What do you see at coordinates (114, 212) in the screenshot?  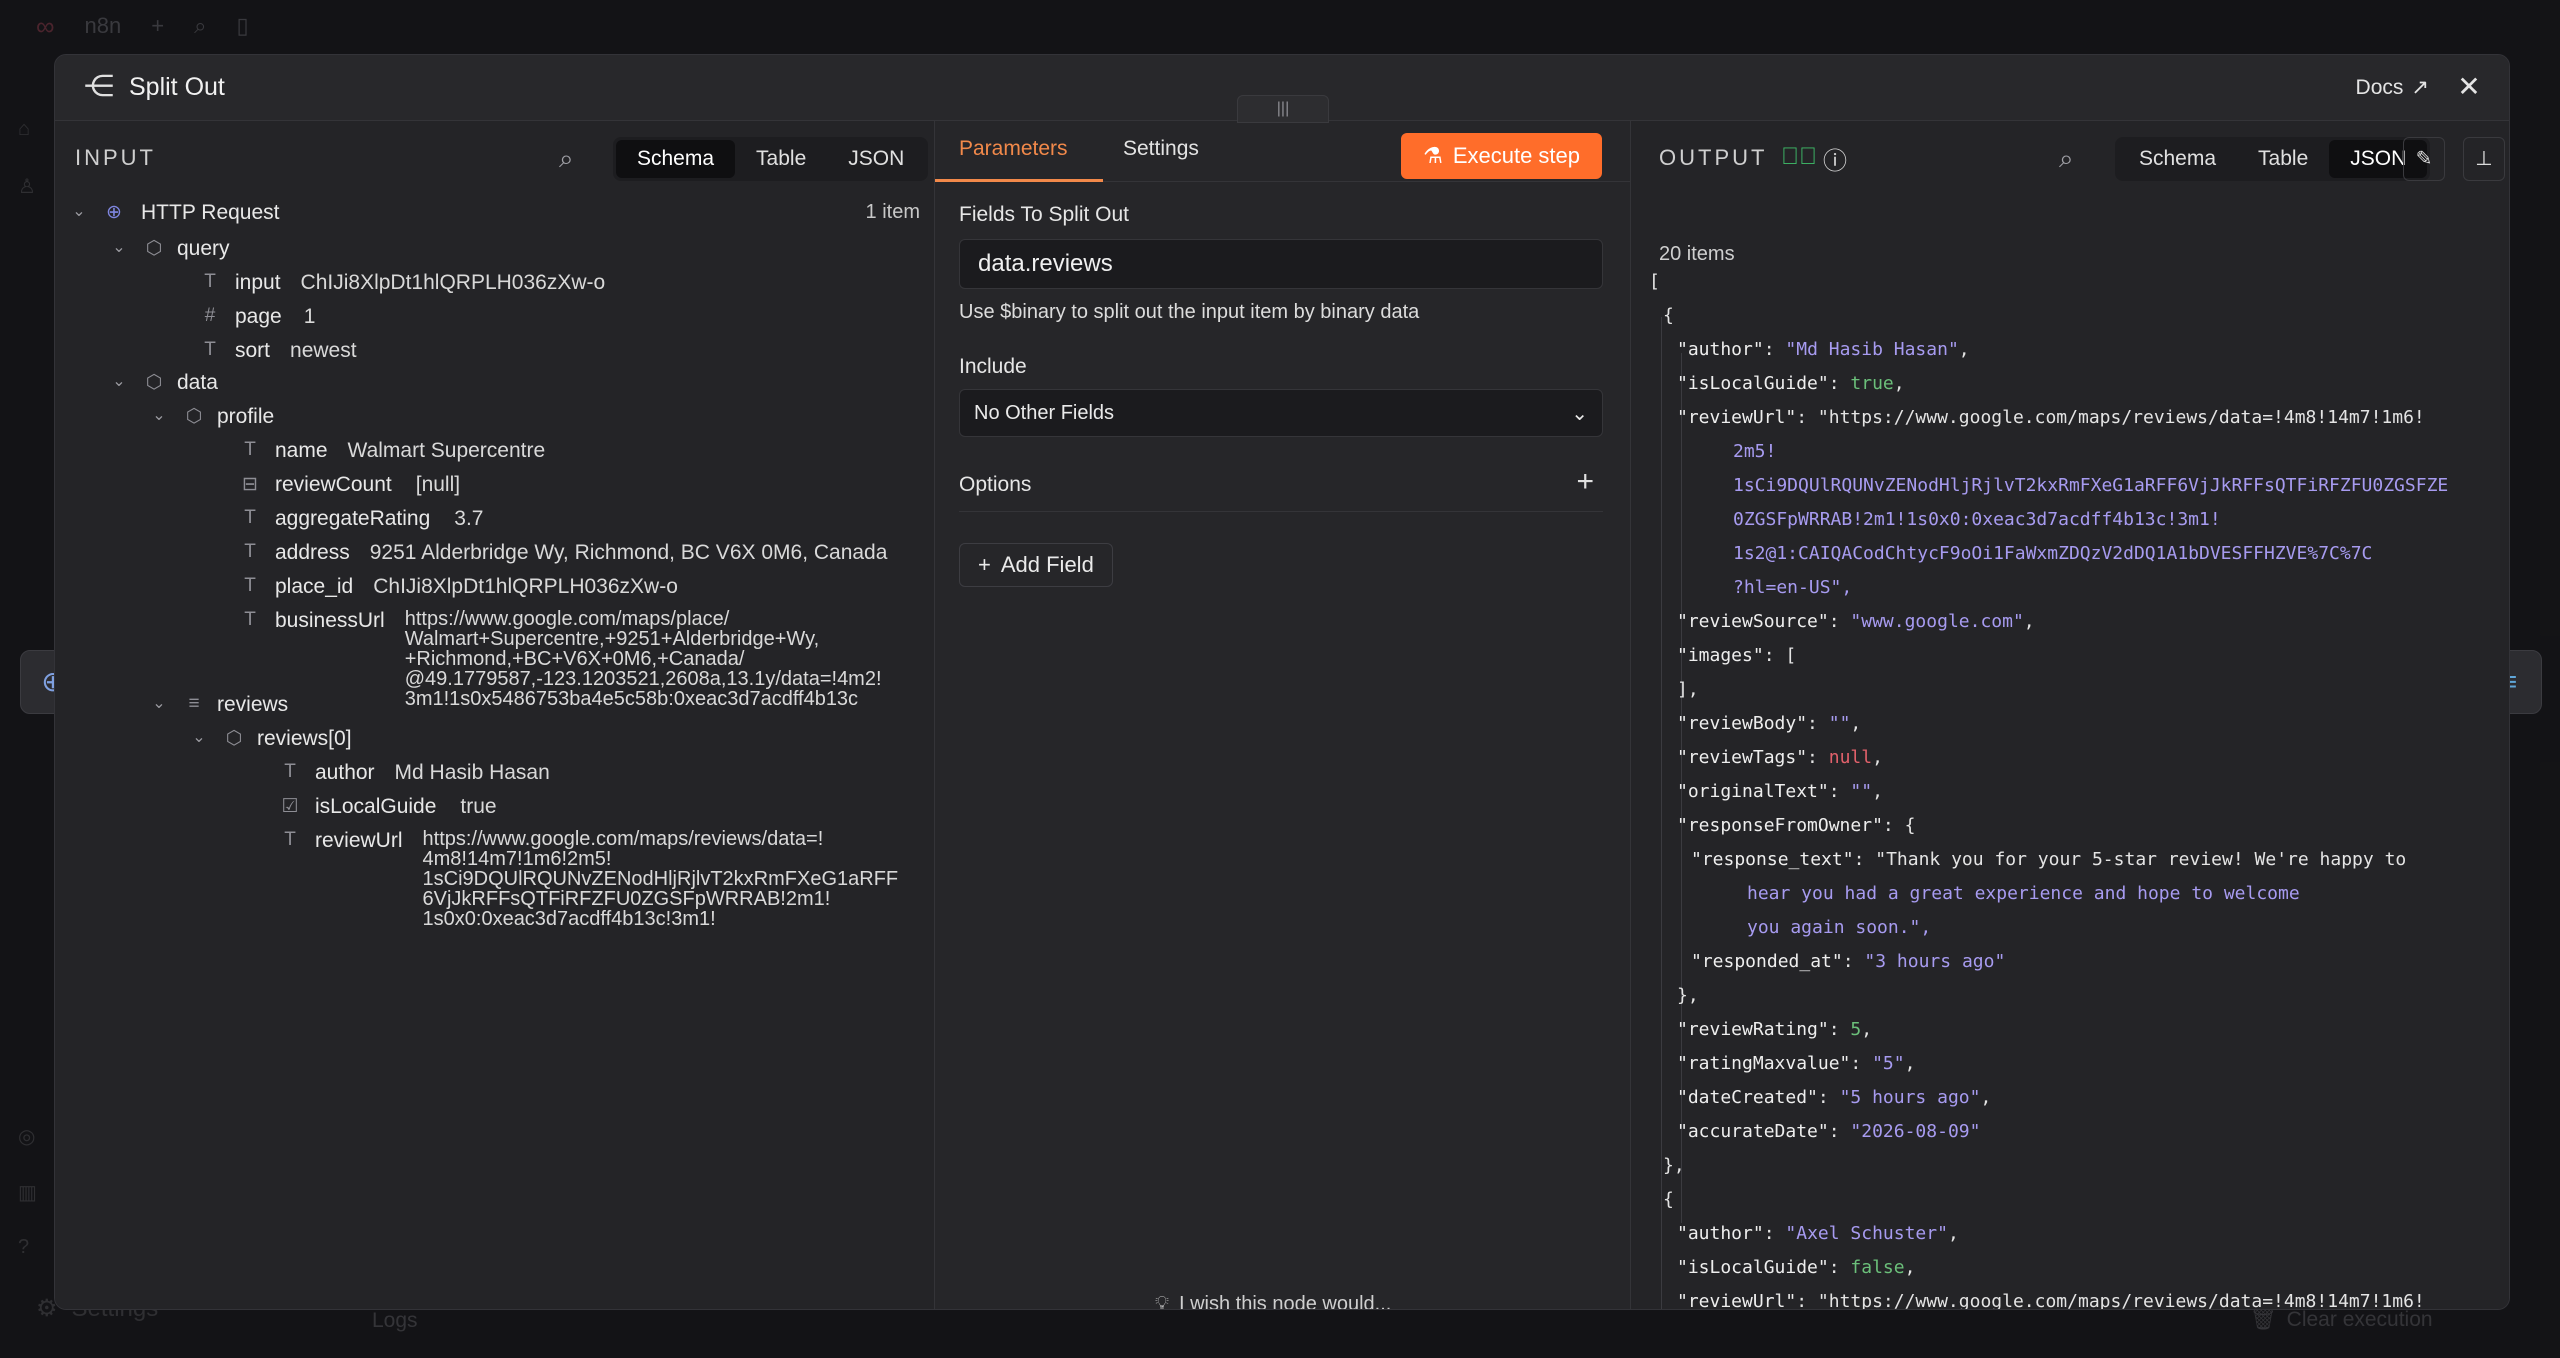 I see `globe-icon: ⊕` at bounding box center [114, 212].